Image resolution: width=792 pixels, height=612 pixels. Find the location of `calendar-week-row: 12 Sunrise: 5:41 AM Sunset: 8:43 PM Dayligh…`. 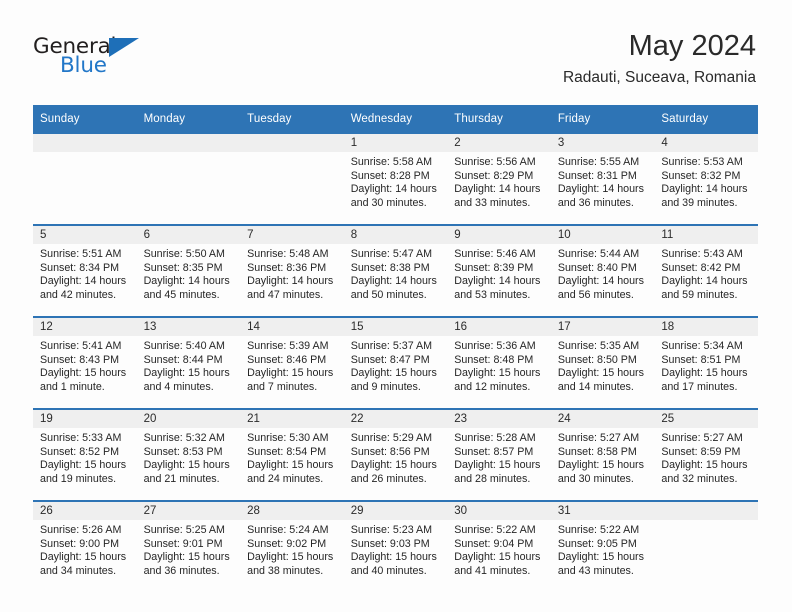

calendar-week-row: 12 Sunrise: 5:41 AM Sunset: 8:43 PM Dayligh… is located at coordinates (395, 362).